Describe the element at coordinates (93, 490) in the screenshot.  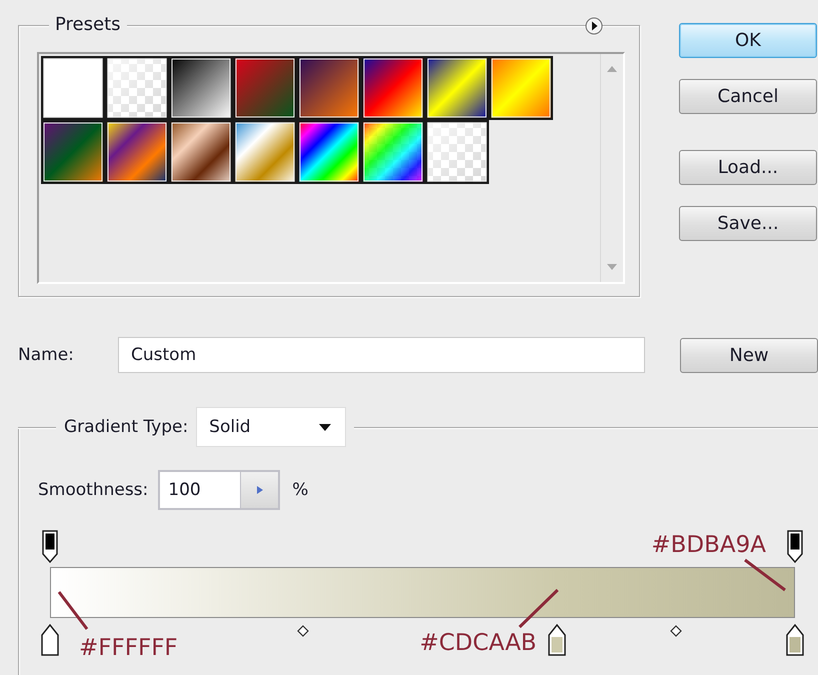
I see `smoothness-label: Smoothness:` at that location.